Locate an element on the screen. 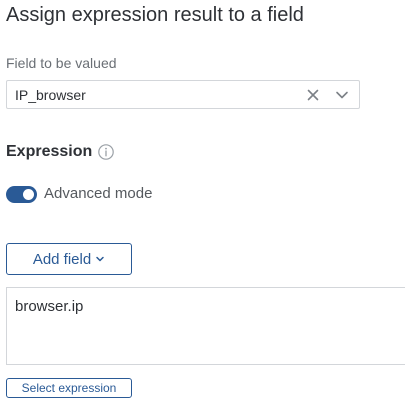  select-expression-button: Select expression is located at coordinates (69, 388).